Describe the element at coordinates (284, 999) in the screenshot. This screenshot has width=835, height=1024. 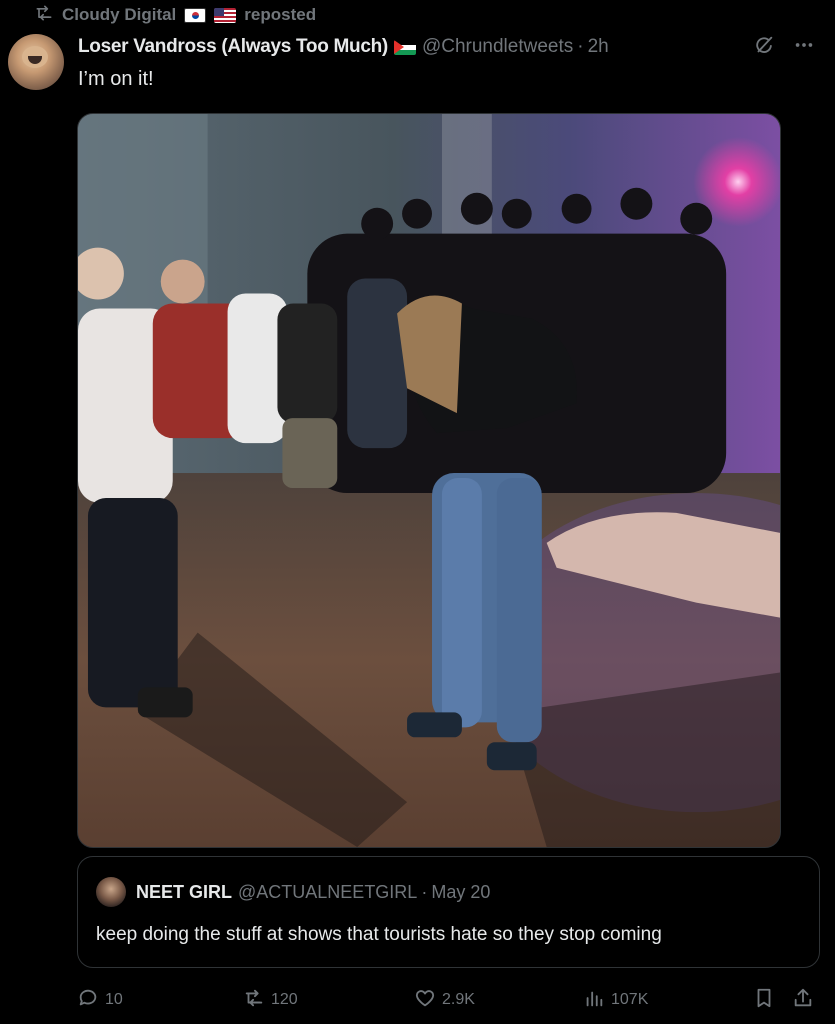
I see `repost-count: 120` at that location.